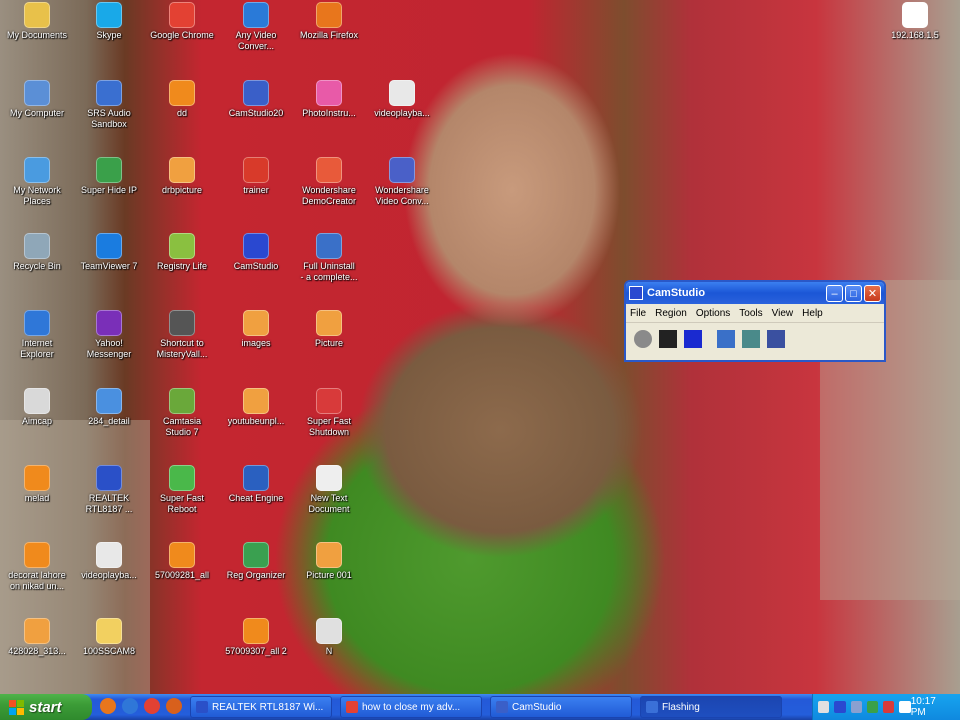  What do you see at coordinates (931, 707) in the screenshot?
I see `clock: 10:17 PM` at bounding box center [931, 707].